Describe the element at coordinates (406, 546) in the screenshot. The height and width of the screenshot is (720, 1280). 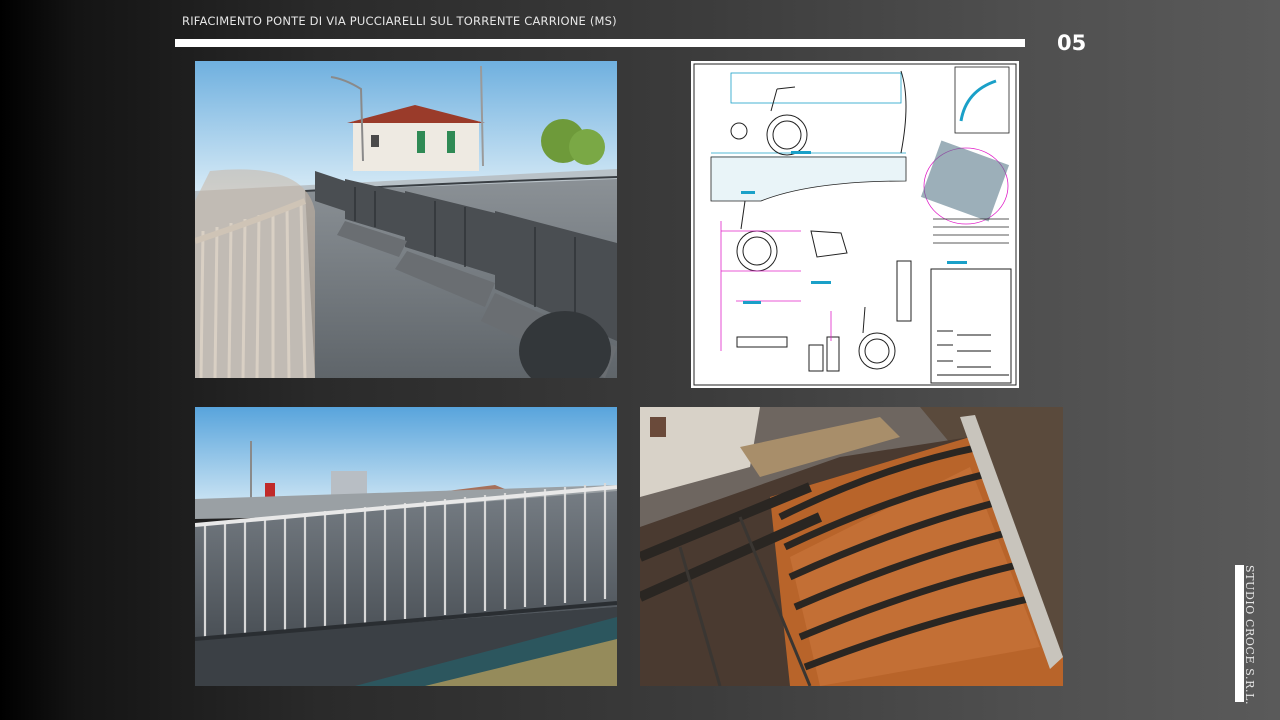
I see `photo-bridge-railing` at that location.